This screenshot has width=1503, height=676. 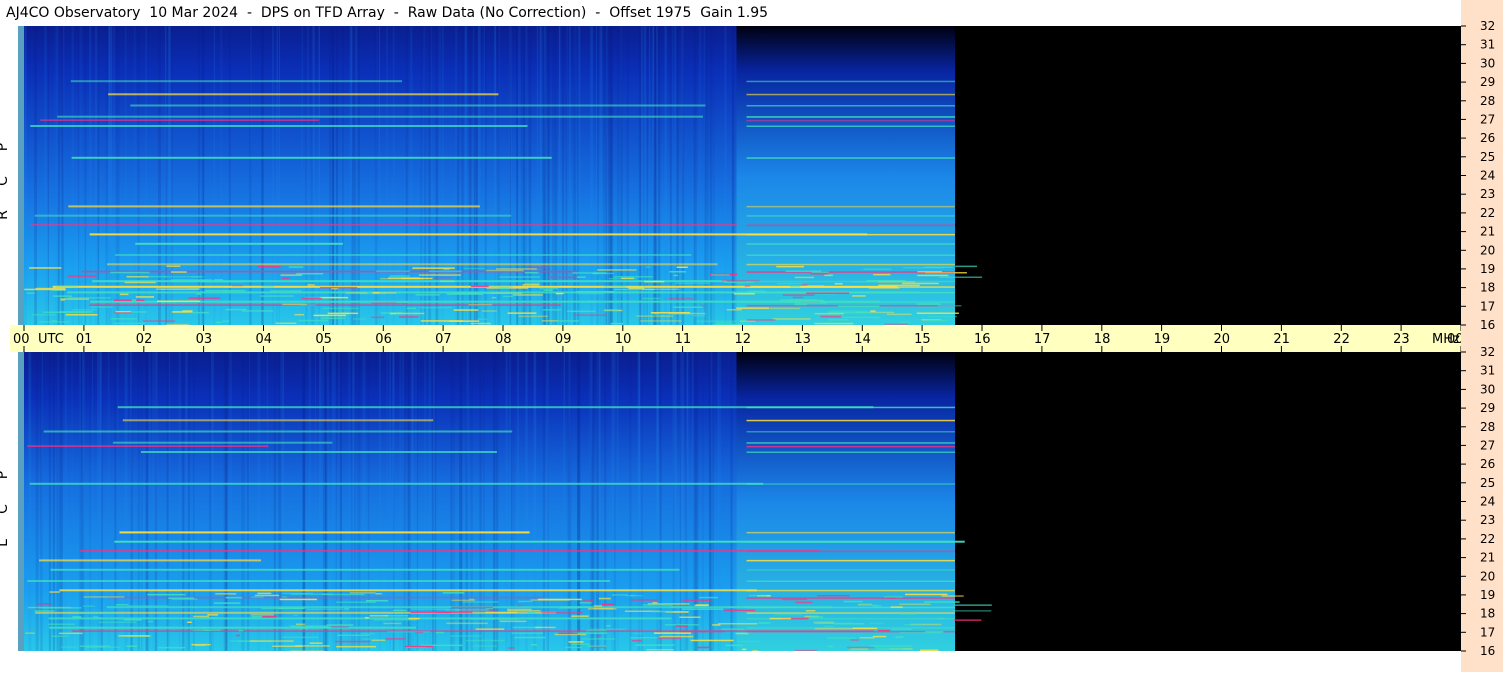 What do you see at coordinates (1487, 632) in the screenshot?
I see `freq-tick-label: 17` at bounding box center [1487, 632].